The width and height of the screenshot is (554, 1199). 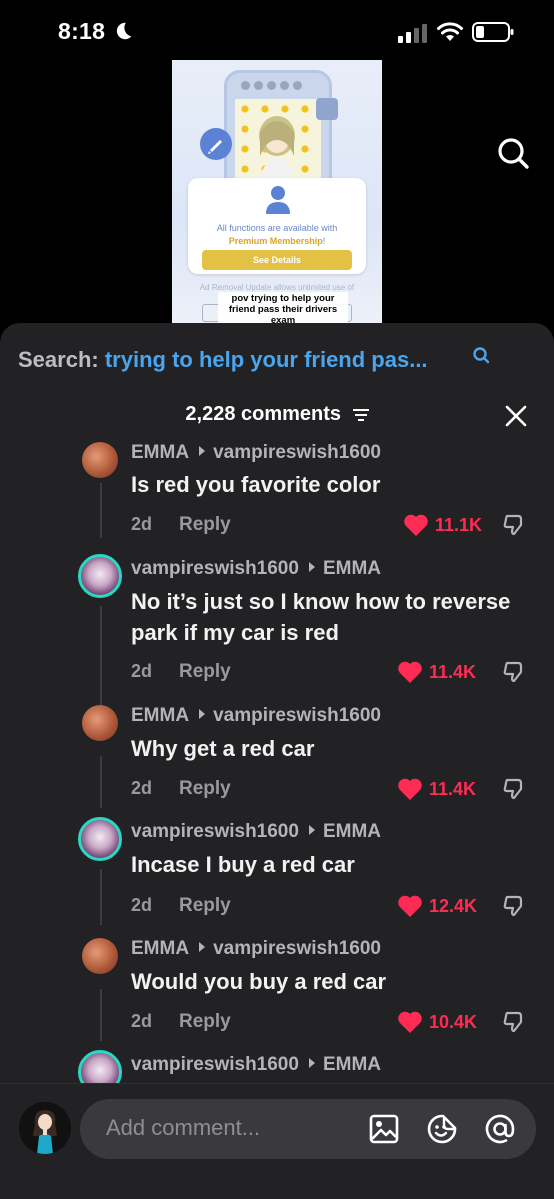 What do you see at coordinates (331, 527) in the screenshot?
I see `comment-actions: 2d Reply 11.1K` at bounding box center [331, 527].